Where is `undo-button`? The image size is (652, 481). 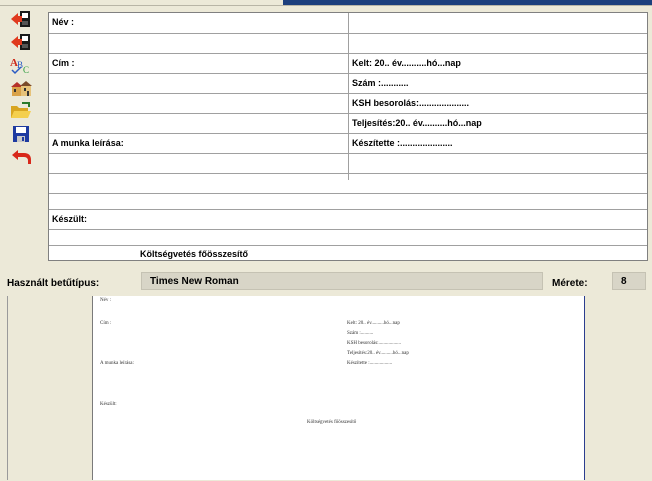
undo-button is located at coordinates (21, 157).